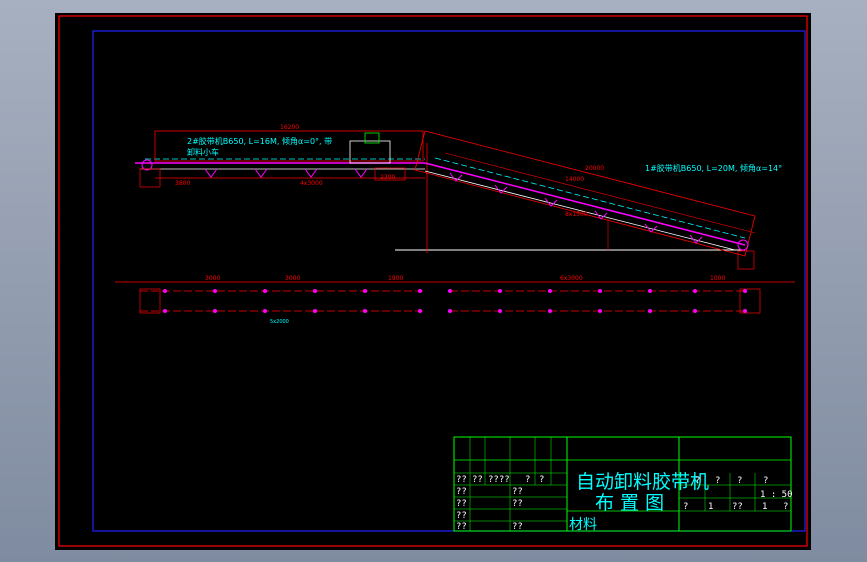 This screenshot has height=562, width=867. I want to click on tb-row-a-5: ?, so click(541, 480).